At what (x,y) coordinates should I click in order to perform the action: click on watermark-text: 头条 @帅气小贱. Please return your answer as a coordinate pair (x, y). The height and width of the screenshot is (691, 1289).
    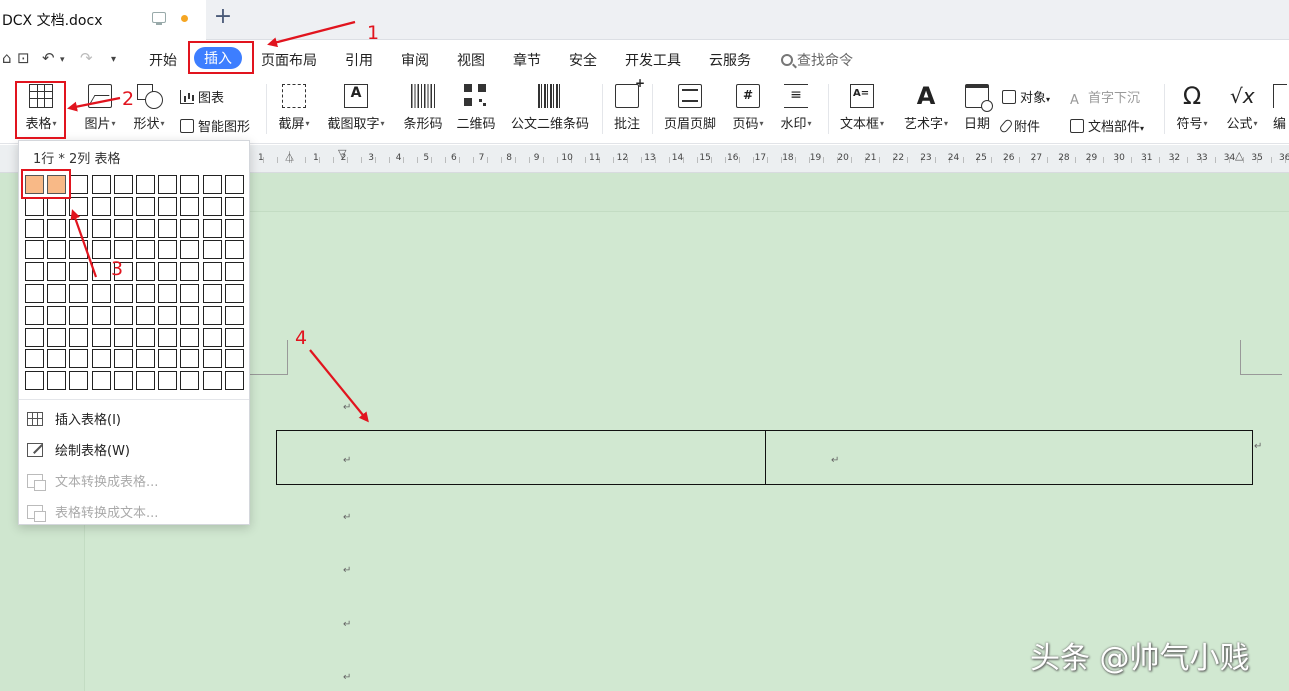
    Looking at the image, I should click on (1140, 658).